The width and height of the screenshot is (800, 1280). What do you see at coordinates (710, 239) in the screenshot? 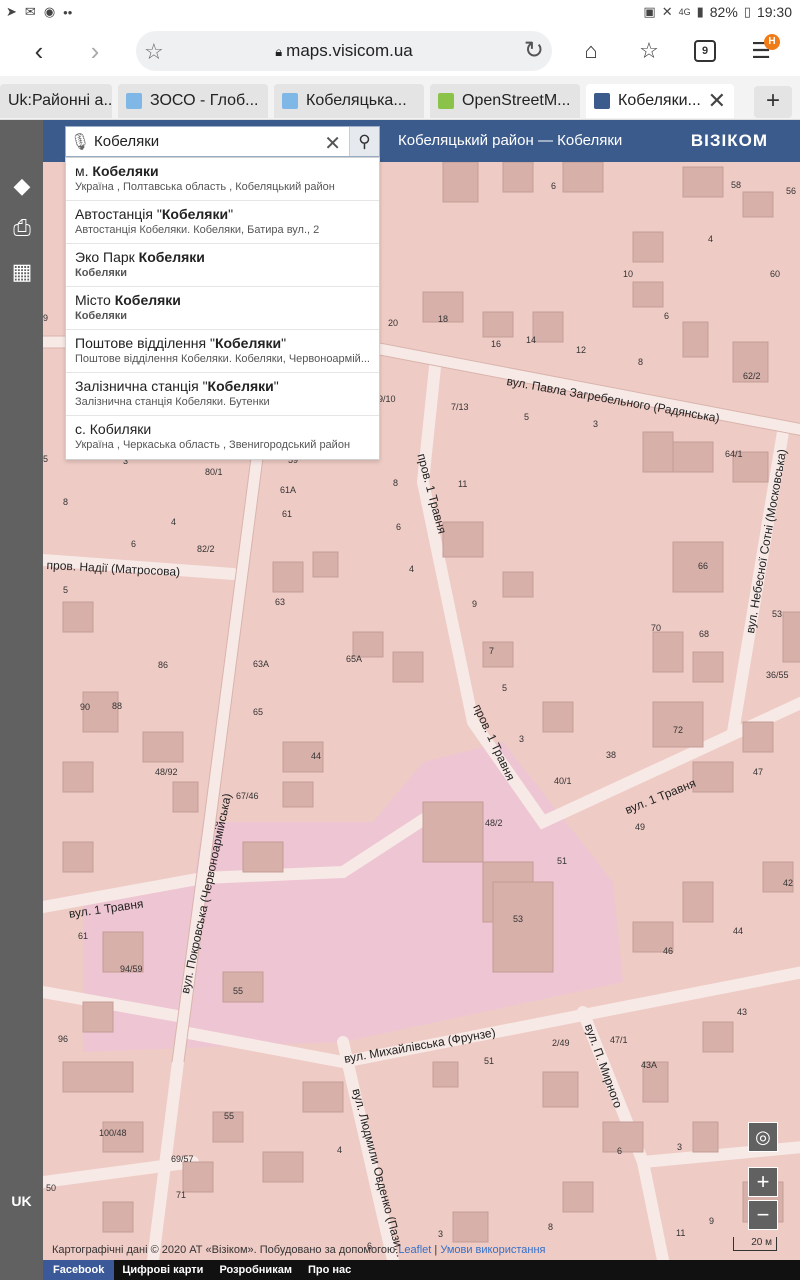
I see `svg-text: 4` at bounding box center [710, 239].